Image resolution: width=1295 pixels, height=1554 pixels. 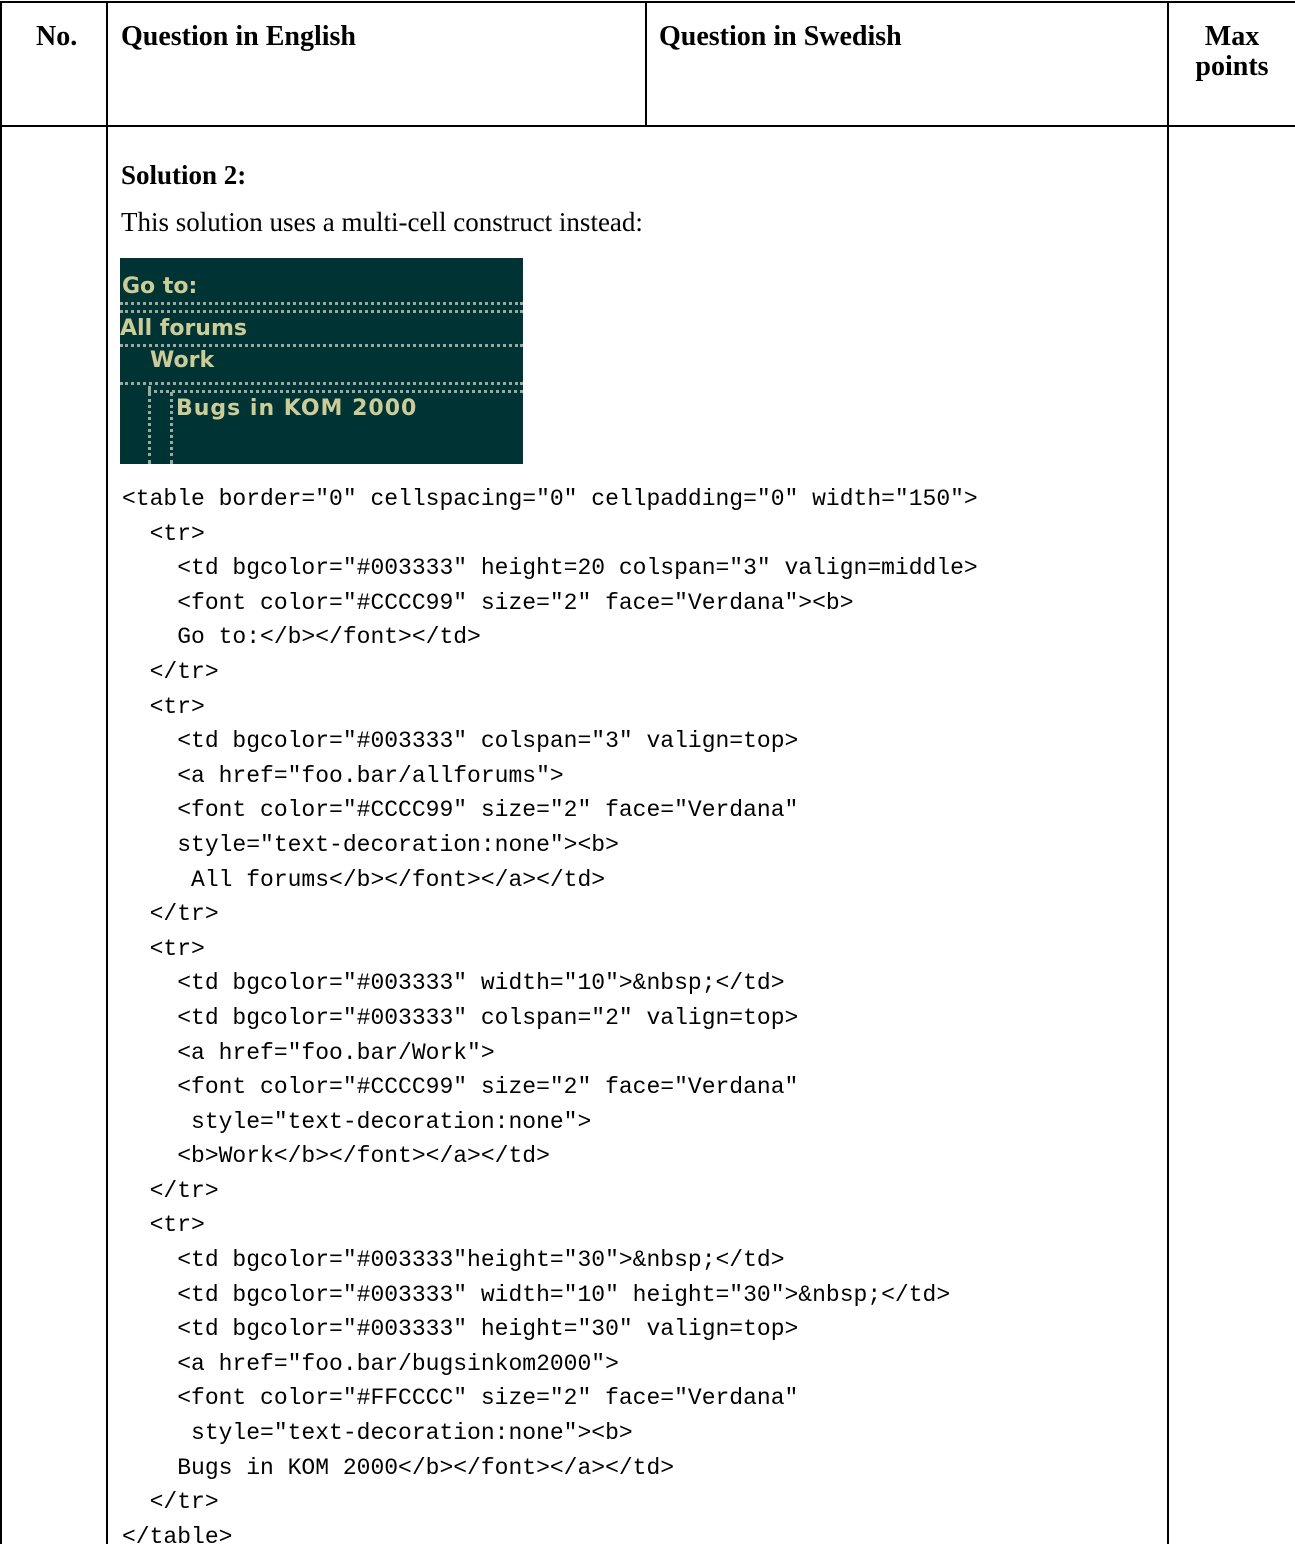 What do you see at coordinates (1232, 36) in the screenshot?
I see `header-max-label: Max` at bounding box center [1232, 36].